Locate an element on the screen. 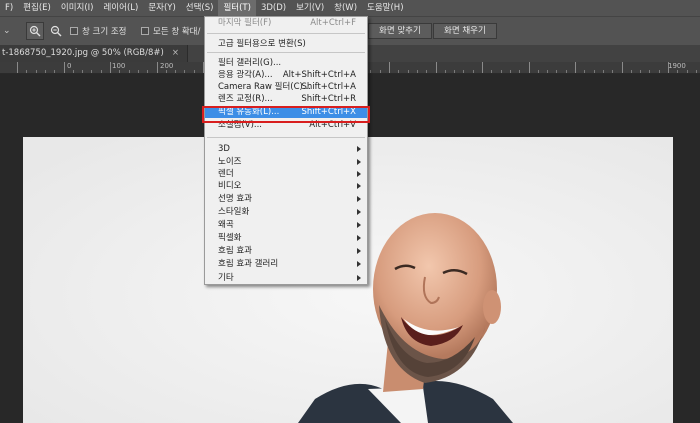  menu-item-convert-smart-filter: 고급 필터용으로 변환(S) is located at coordinates (286, 44).